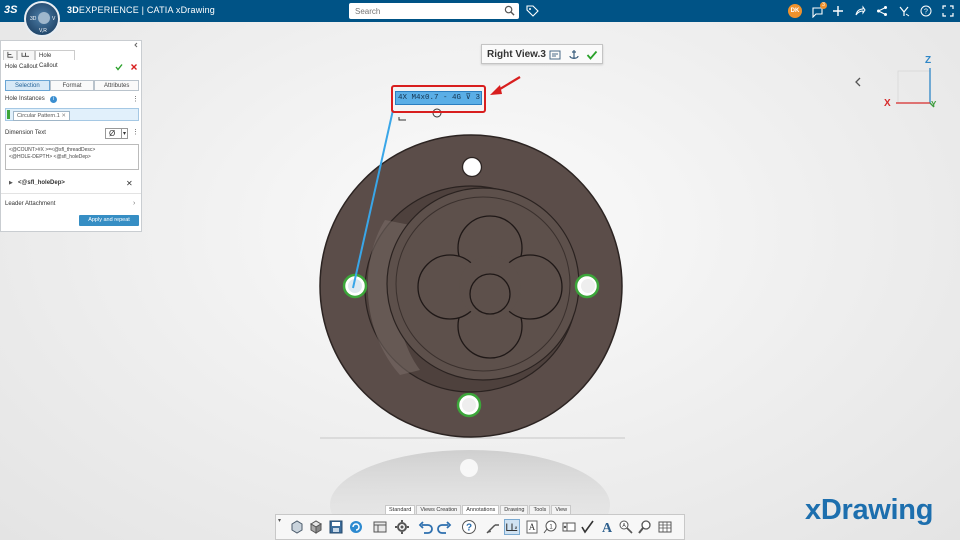  Describe the element at coordinates (109, 220) in the screenshot. I see `apply-and-repeat-button: Apply and repeat` at that location.